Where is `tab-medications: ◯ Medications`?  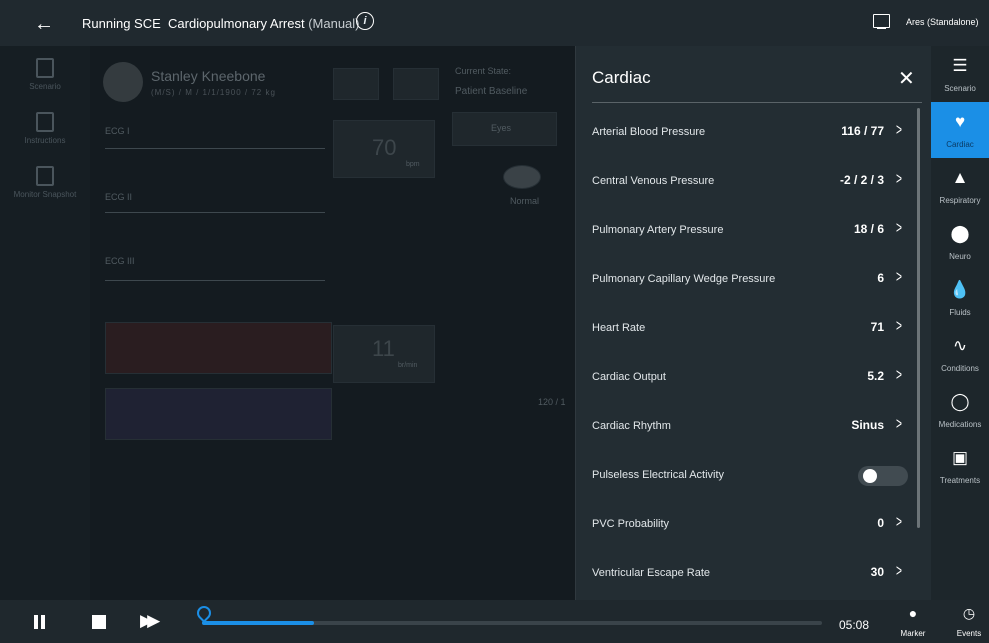 tab-medications: ◯ Medications is located at coordinates (960, 410).